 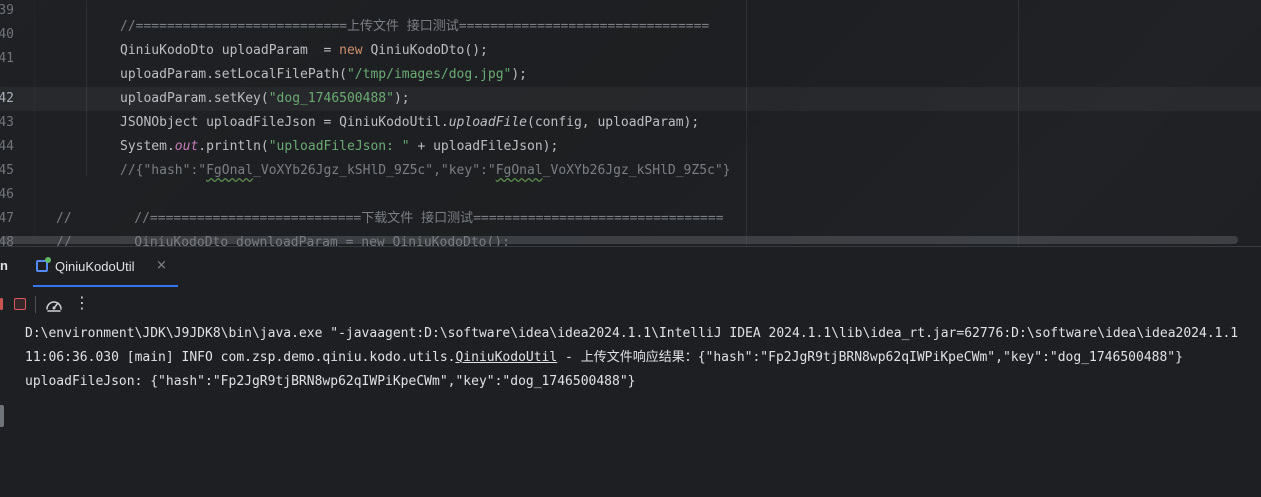 I want to click on stop-button, so click(x=20, y=304).